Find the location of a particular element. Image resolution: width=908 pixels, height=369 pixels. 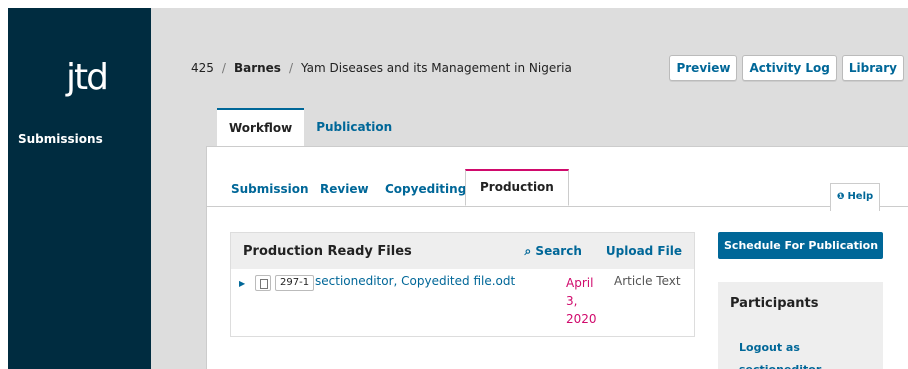

sidebar-item-submissions: Submissions is located at coordinates (60, 139).